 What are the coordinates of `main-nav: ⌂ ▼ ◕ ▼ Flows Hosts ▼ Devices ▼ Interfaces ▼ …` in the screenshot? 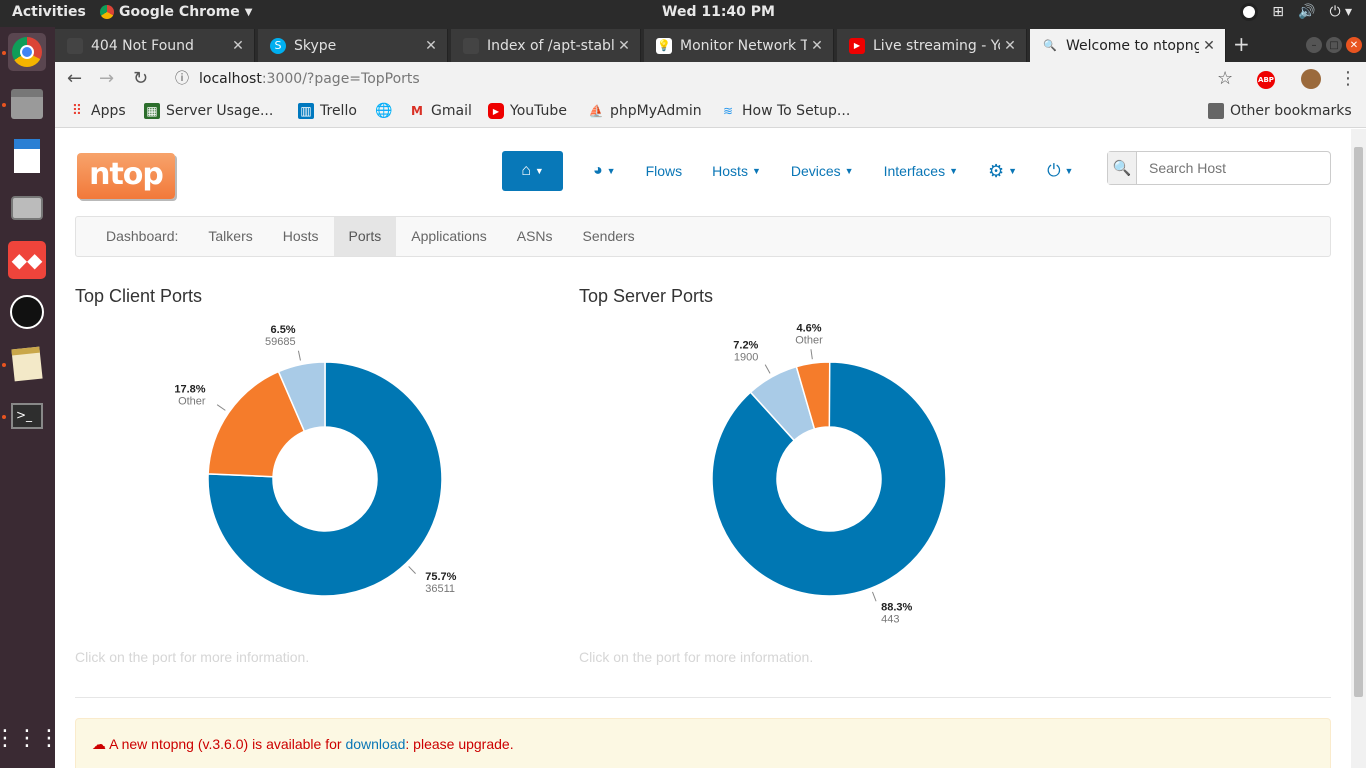 It's located at (787, 171).